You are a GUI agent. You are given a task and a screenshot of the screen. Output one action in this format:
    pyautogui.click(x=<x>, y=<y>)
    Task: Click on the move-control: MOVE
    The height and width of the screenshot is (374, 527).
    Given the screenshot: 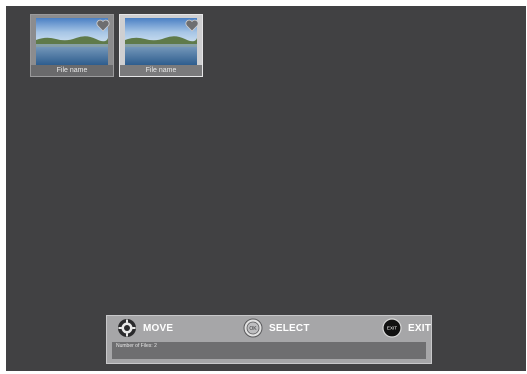 What is the action you would take?
    pyautogui.click(x=145, y=328)
    